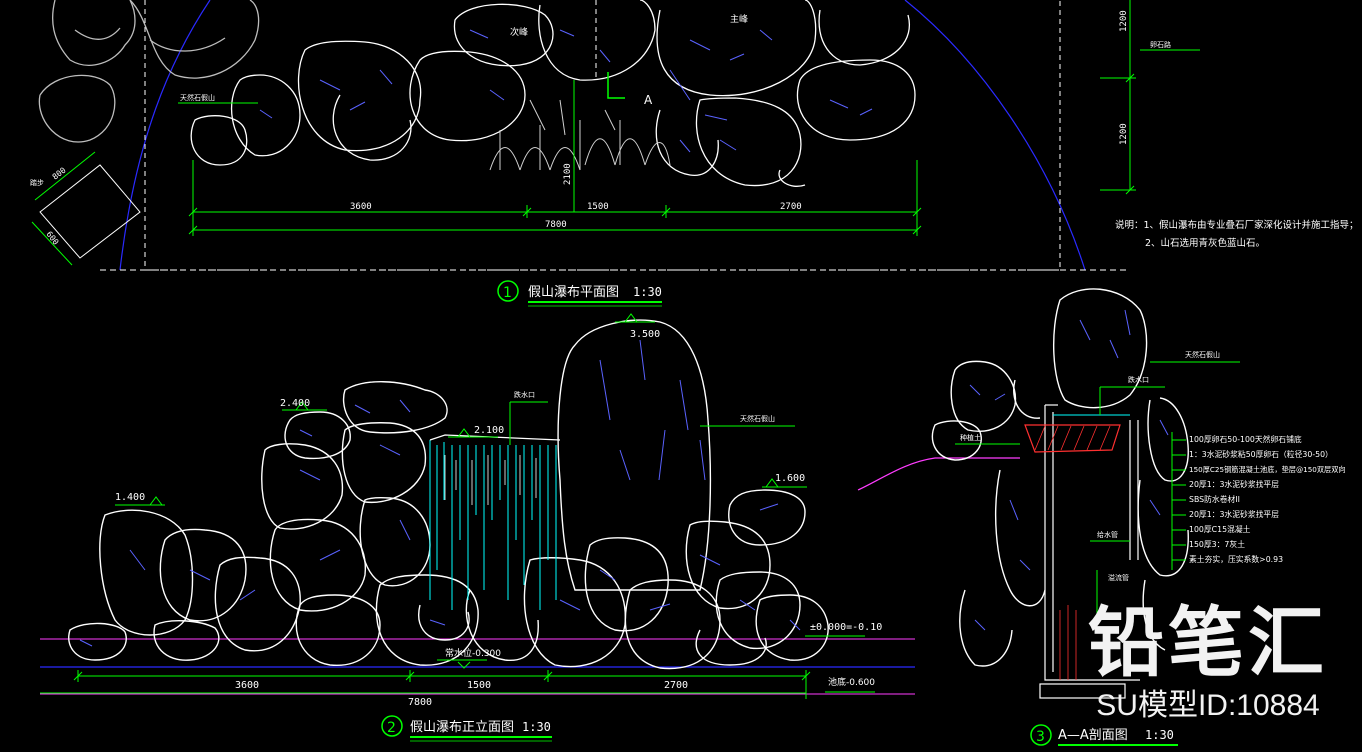 This screenshot has height=752, width=1362. Describe the element at coordinates (490, 480) in the screenshot. I see `elevation-waterfall-mist` at that location.